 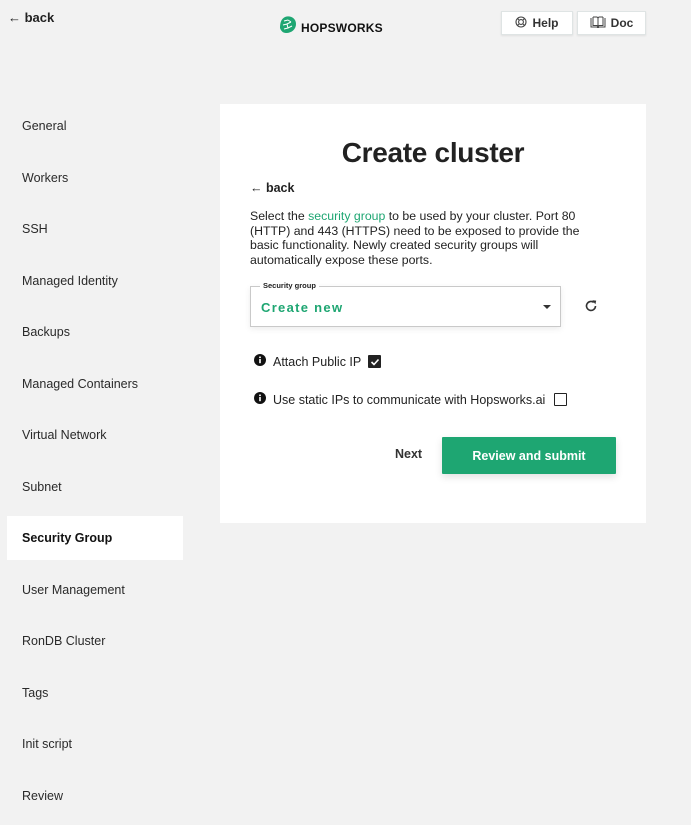 What do you see at coordinates (529, 455) in the screenshot?
I see `review-and-submit-button: Review and submit` at bounding box center [529, 455].